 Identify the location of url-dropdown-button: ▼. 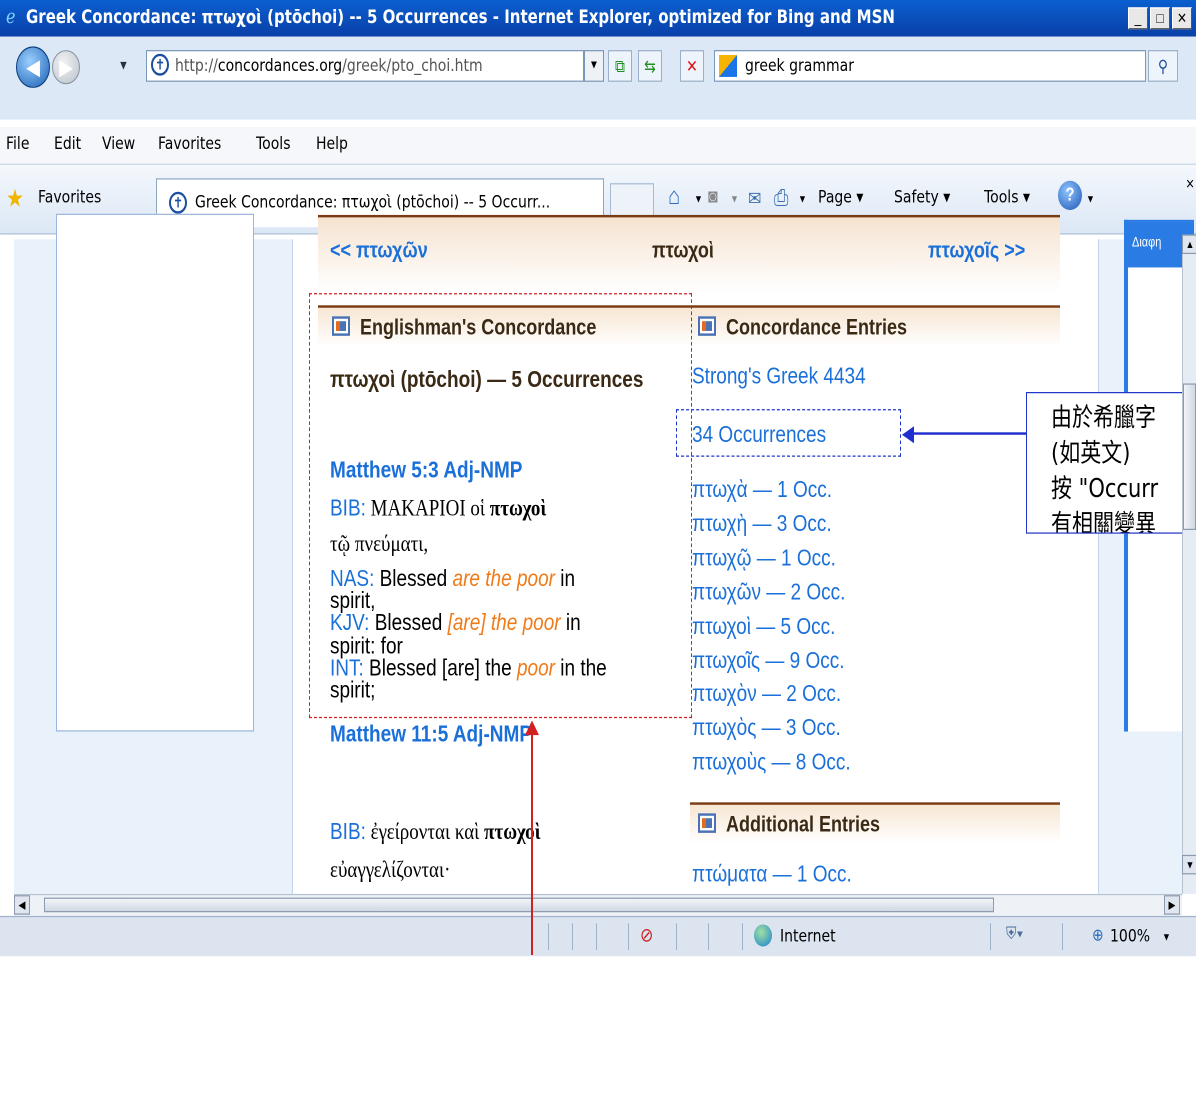
(594, 66).